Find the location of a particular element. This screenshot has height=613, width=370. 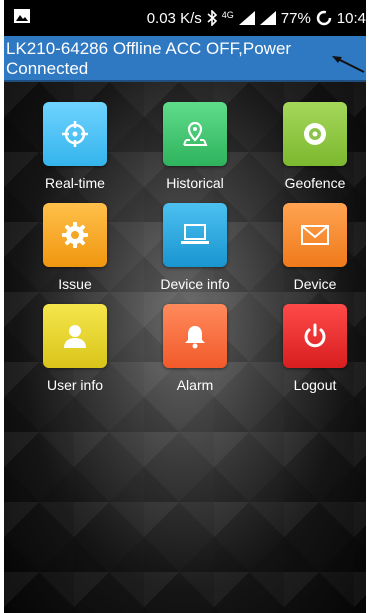

status-bar: 0.03 K/s 4G 77% 10:4 is located at coordinates (185, 18).